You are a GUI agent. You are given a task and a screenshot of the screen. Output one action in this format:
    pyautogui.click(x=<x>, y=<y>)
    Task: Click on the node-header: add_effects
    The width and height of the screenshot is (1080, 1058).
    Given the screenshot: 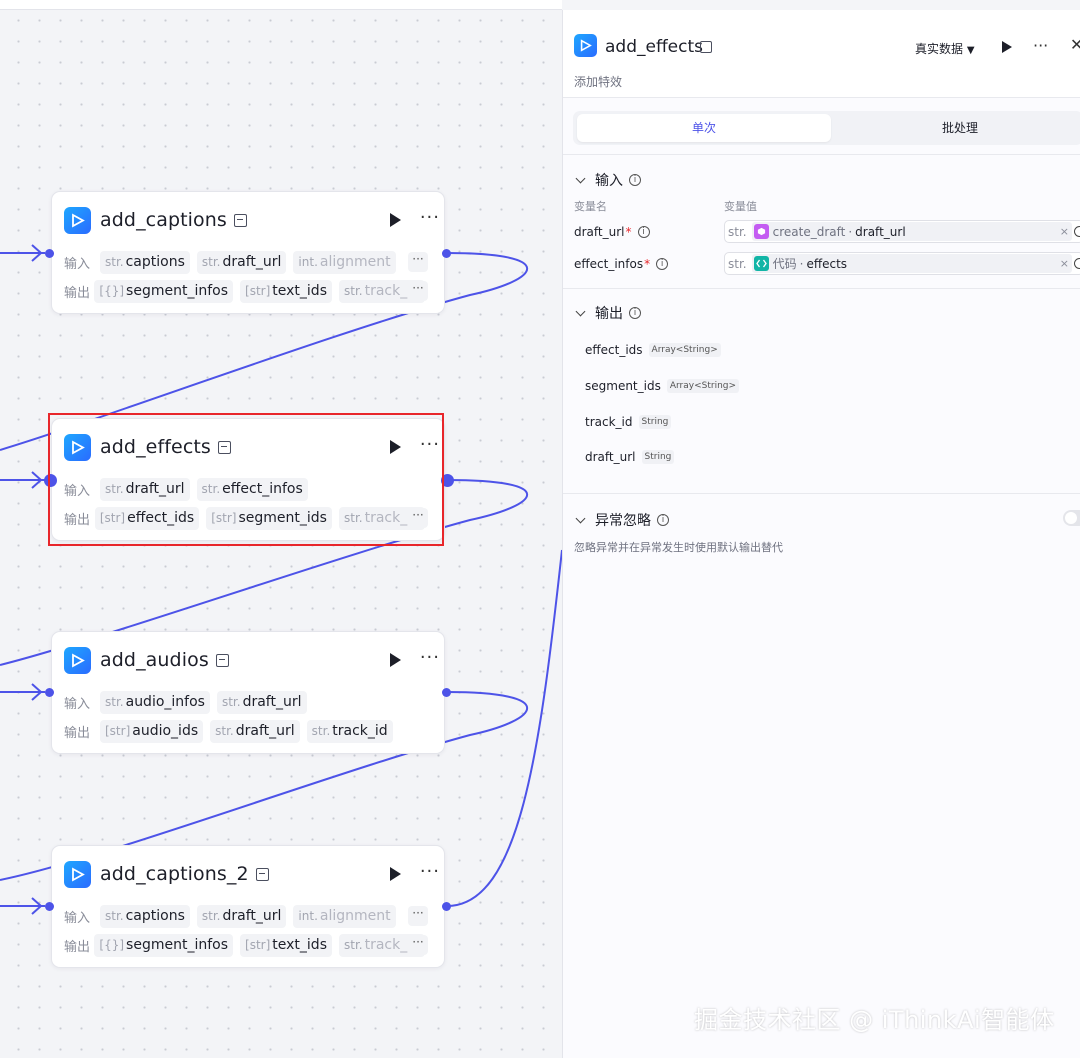 What is the action you would take?
    pyautogui.click(x=248, y=447)
    